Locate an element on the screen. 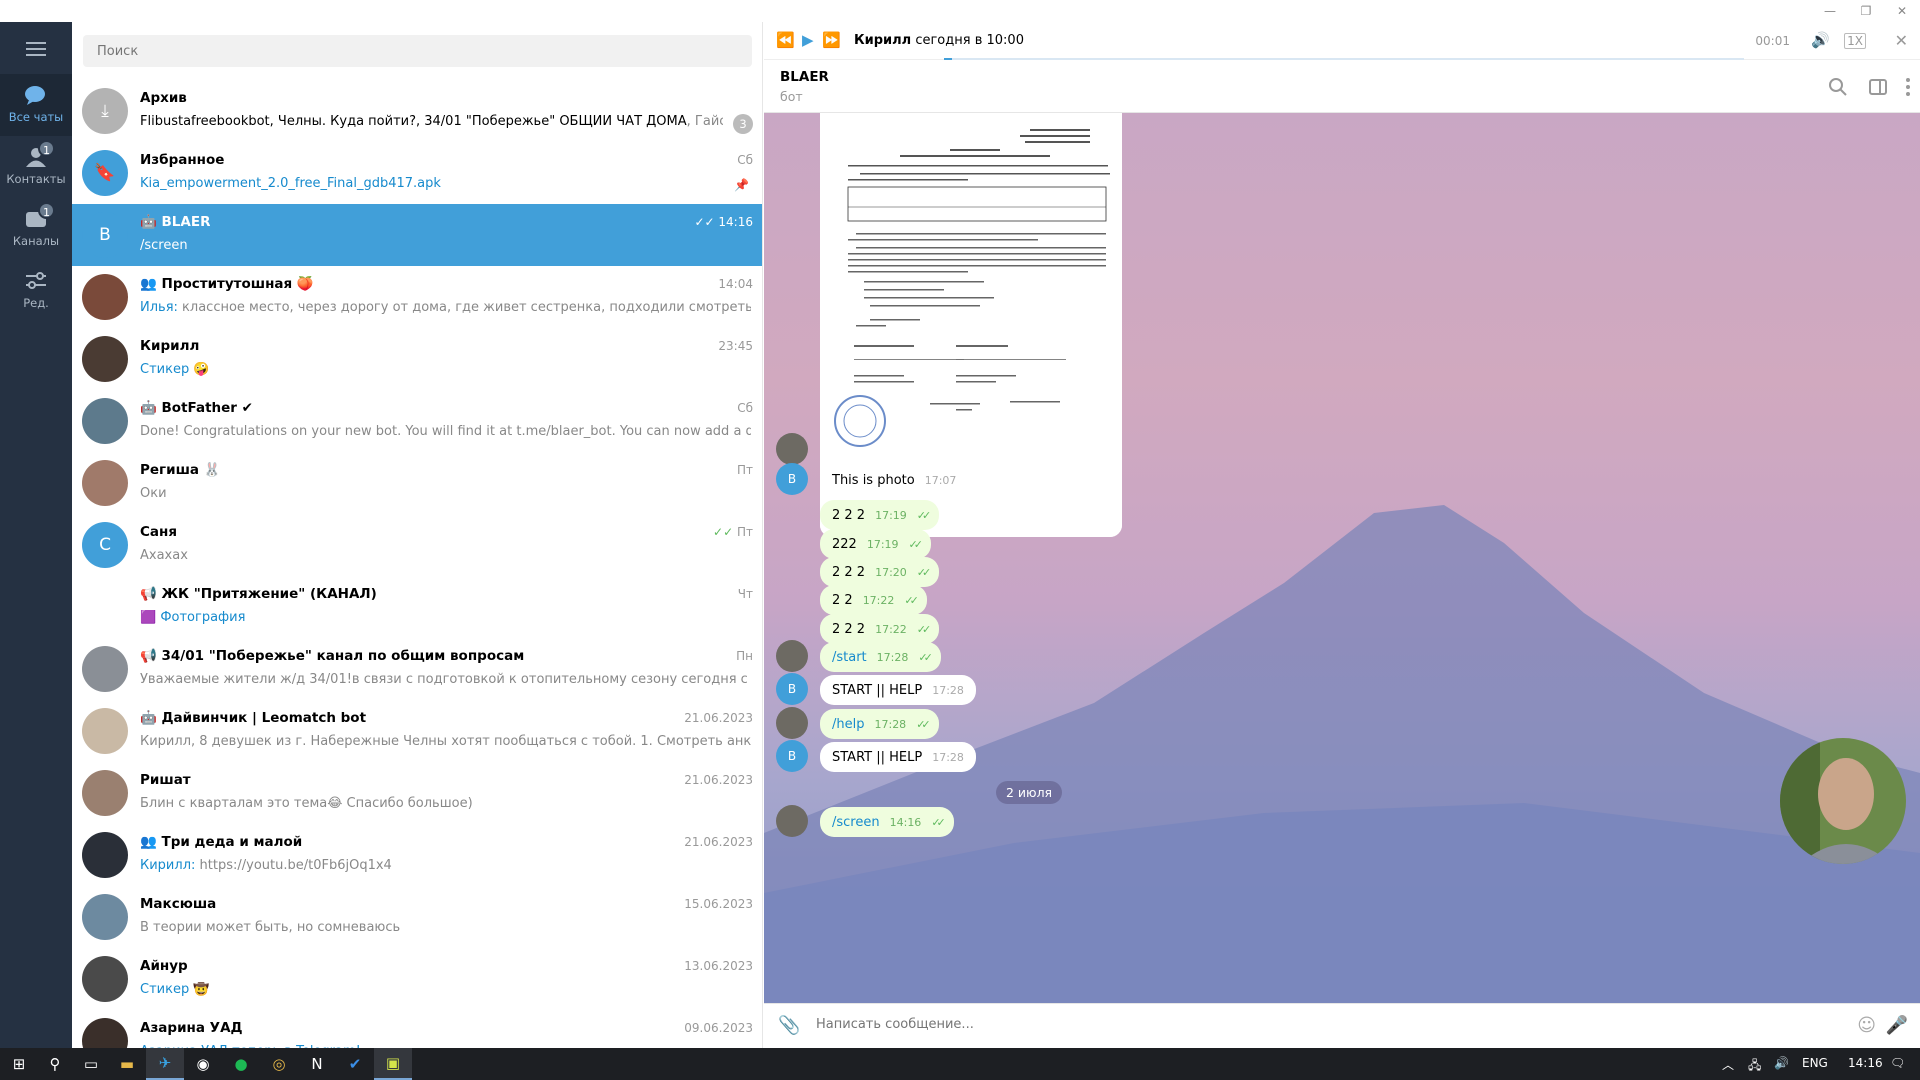  windows-start-icon: ⊞ is located at coordinates (19, 1064).